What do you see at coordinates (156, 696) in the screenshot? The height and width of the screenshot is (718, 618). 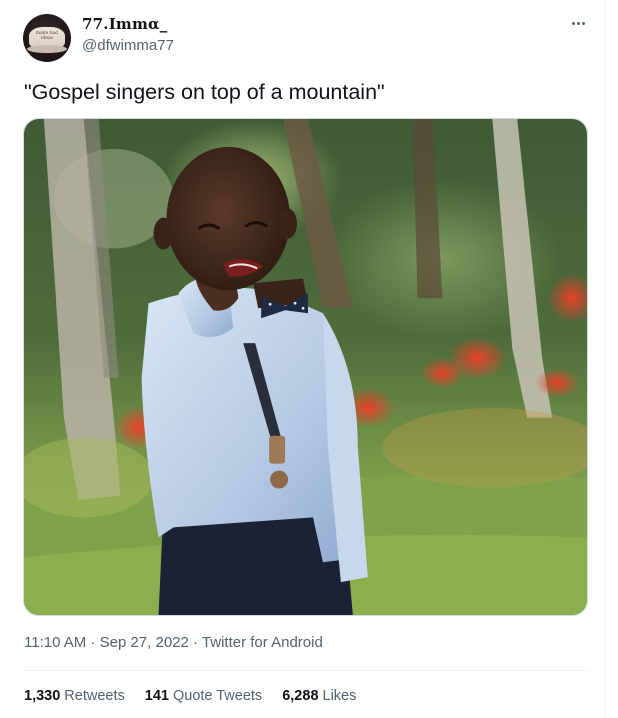 I see `quotes-count: 141` at bounding box center [156, 696].